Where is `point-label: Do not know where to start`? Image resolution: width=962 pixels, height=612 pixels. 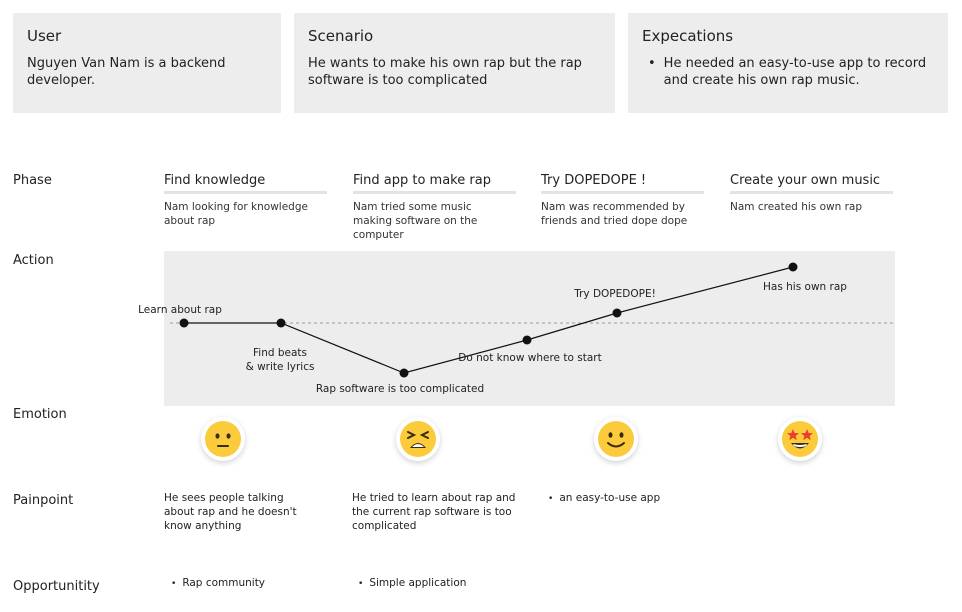
point-label: Do not know where to start is located at coordinates (530, 358).